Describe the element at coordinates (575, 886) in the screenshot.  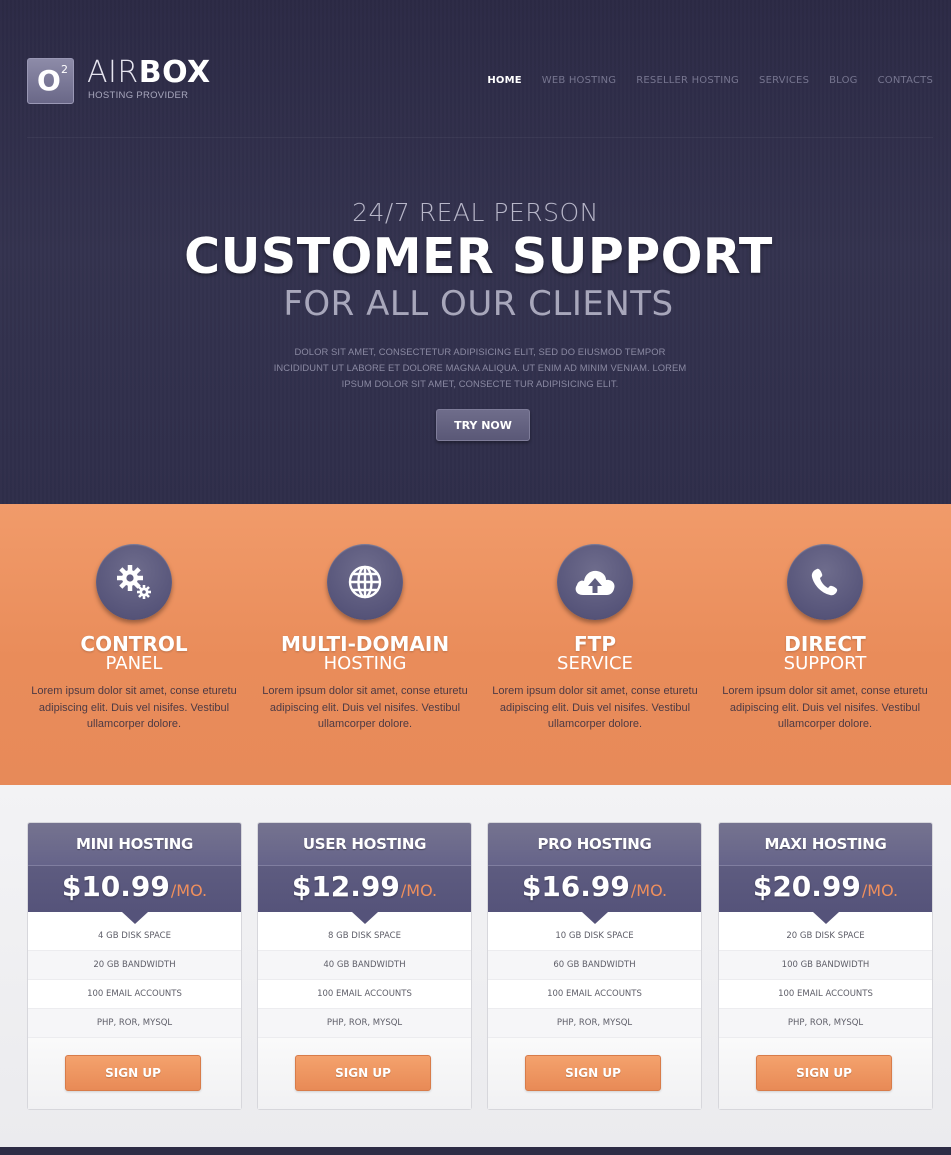
I see `plan-price-amount: $16.99` at that location.